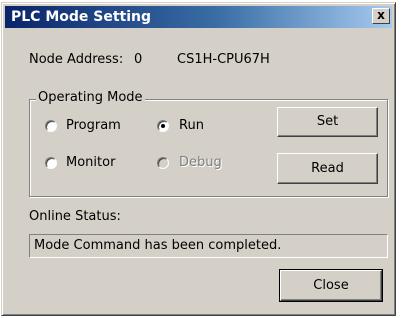  I want to click on title-bar: PLC Mode Setting x, so click(198, 17).